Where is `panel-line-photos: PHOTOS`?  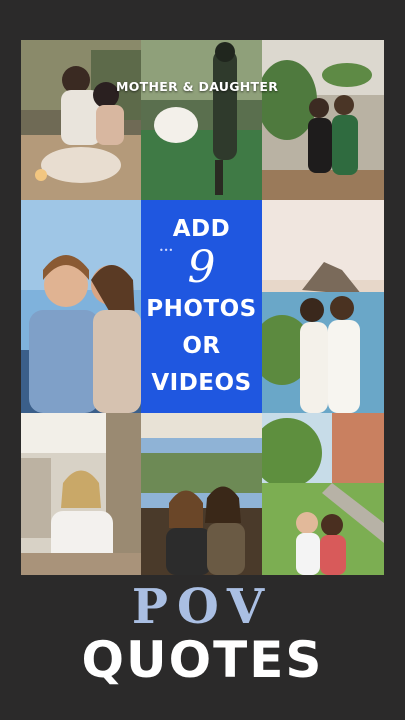
panel-line-photos: PHOTOS is located at coordinates (201, 308).